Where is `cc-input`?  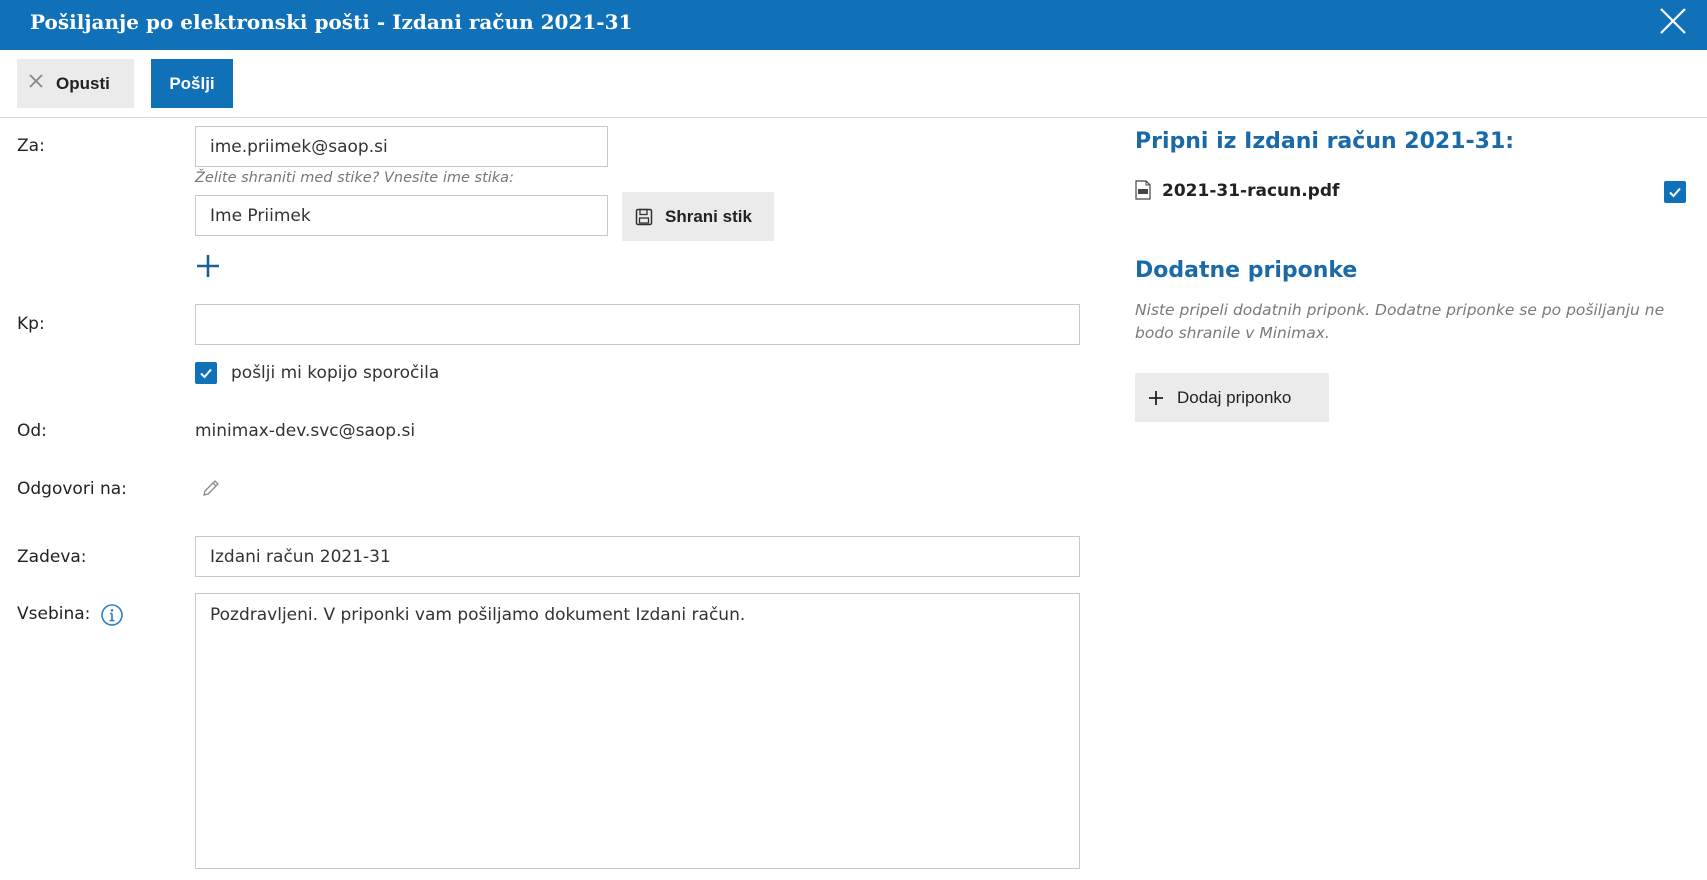 cc-input is located at coordinates (637, 324).